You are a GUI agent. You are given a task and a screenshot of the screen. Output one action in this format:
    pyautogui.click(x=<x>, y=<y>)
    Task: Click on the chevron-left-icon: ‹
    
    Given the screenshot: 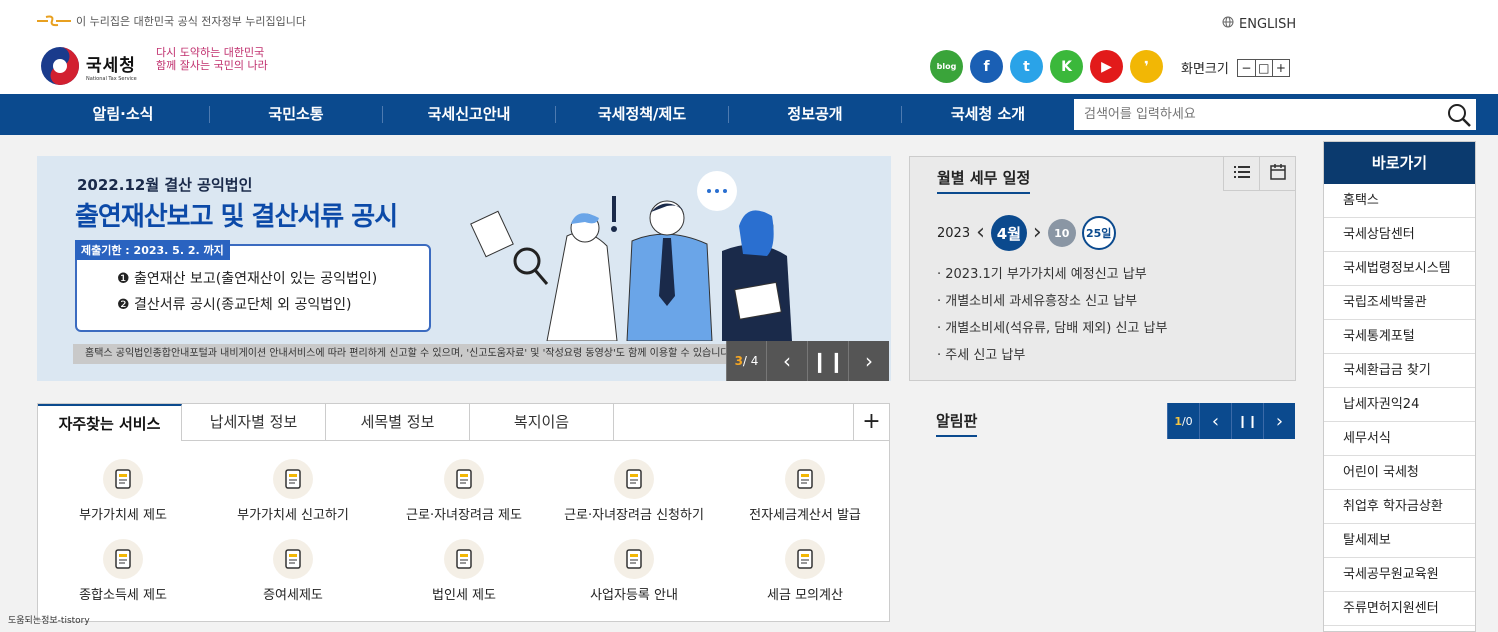 What is the action you would take?
    pyautogui.click(x=787, y=361)
    